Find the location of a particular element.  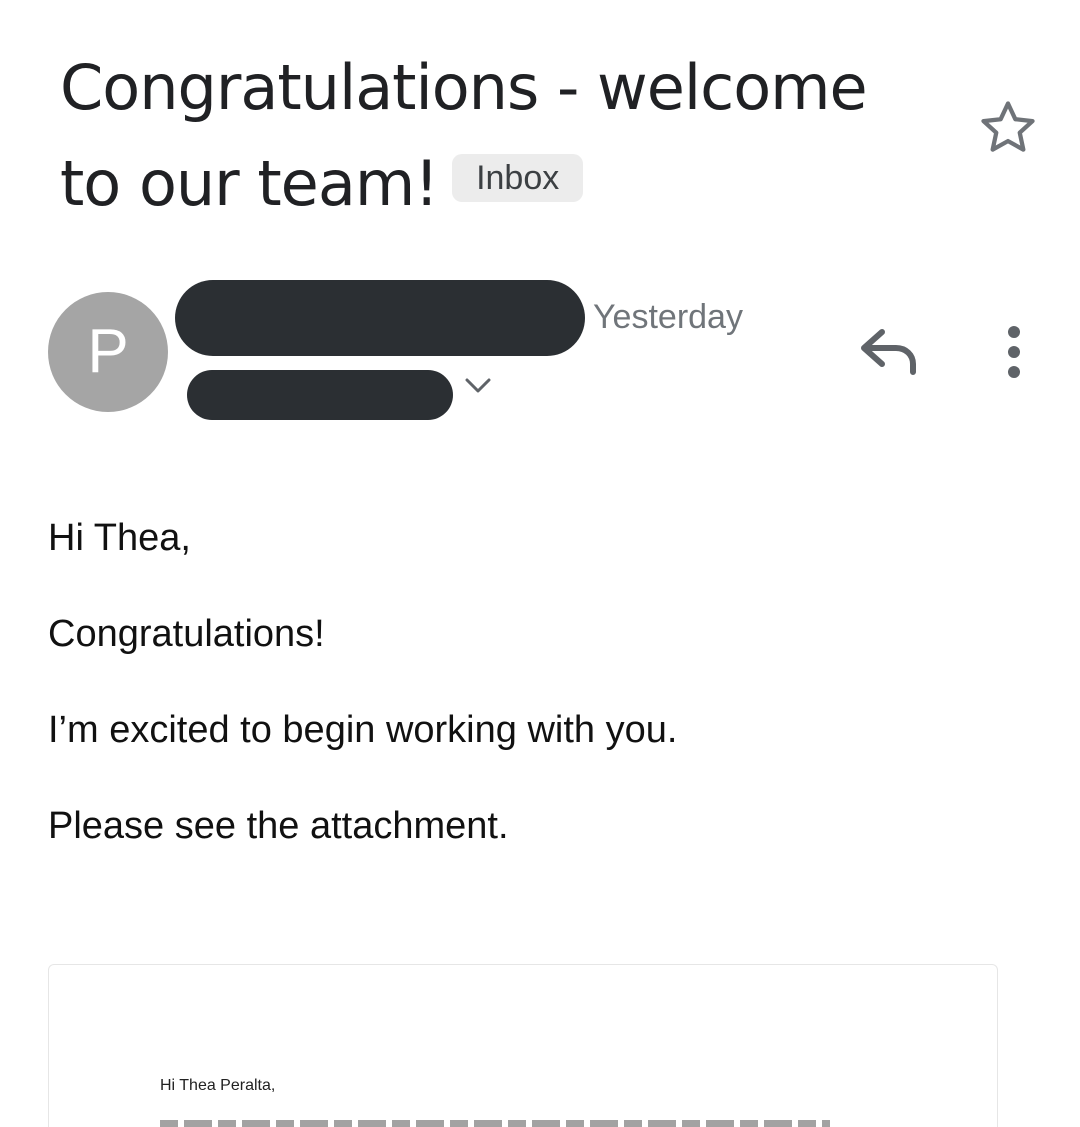

chevron-down-icon is located at coordinates (478, 387).